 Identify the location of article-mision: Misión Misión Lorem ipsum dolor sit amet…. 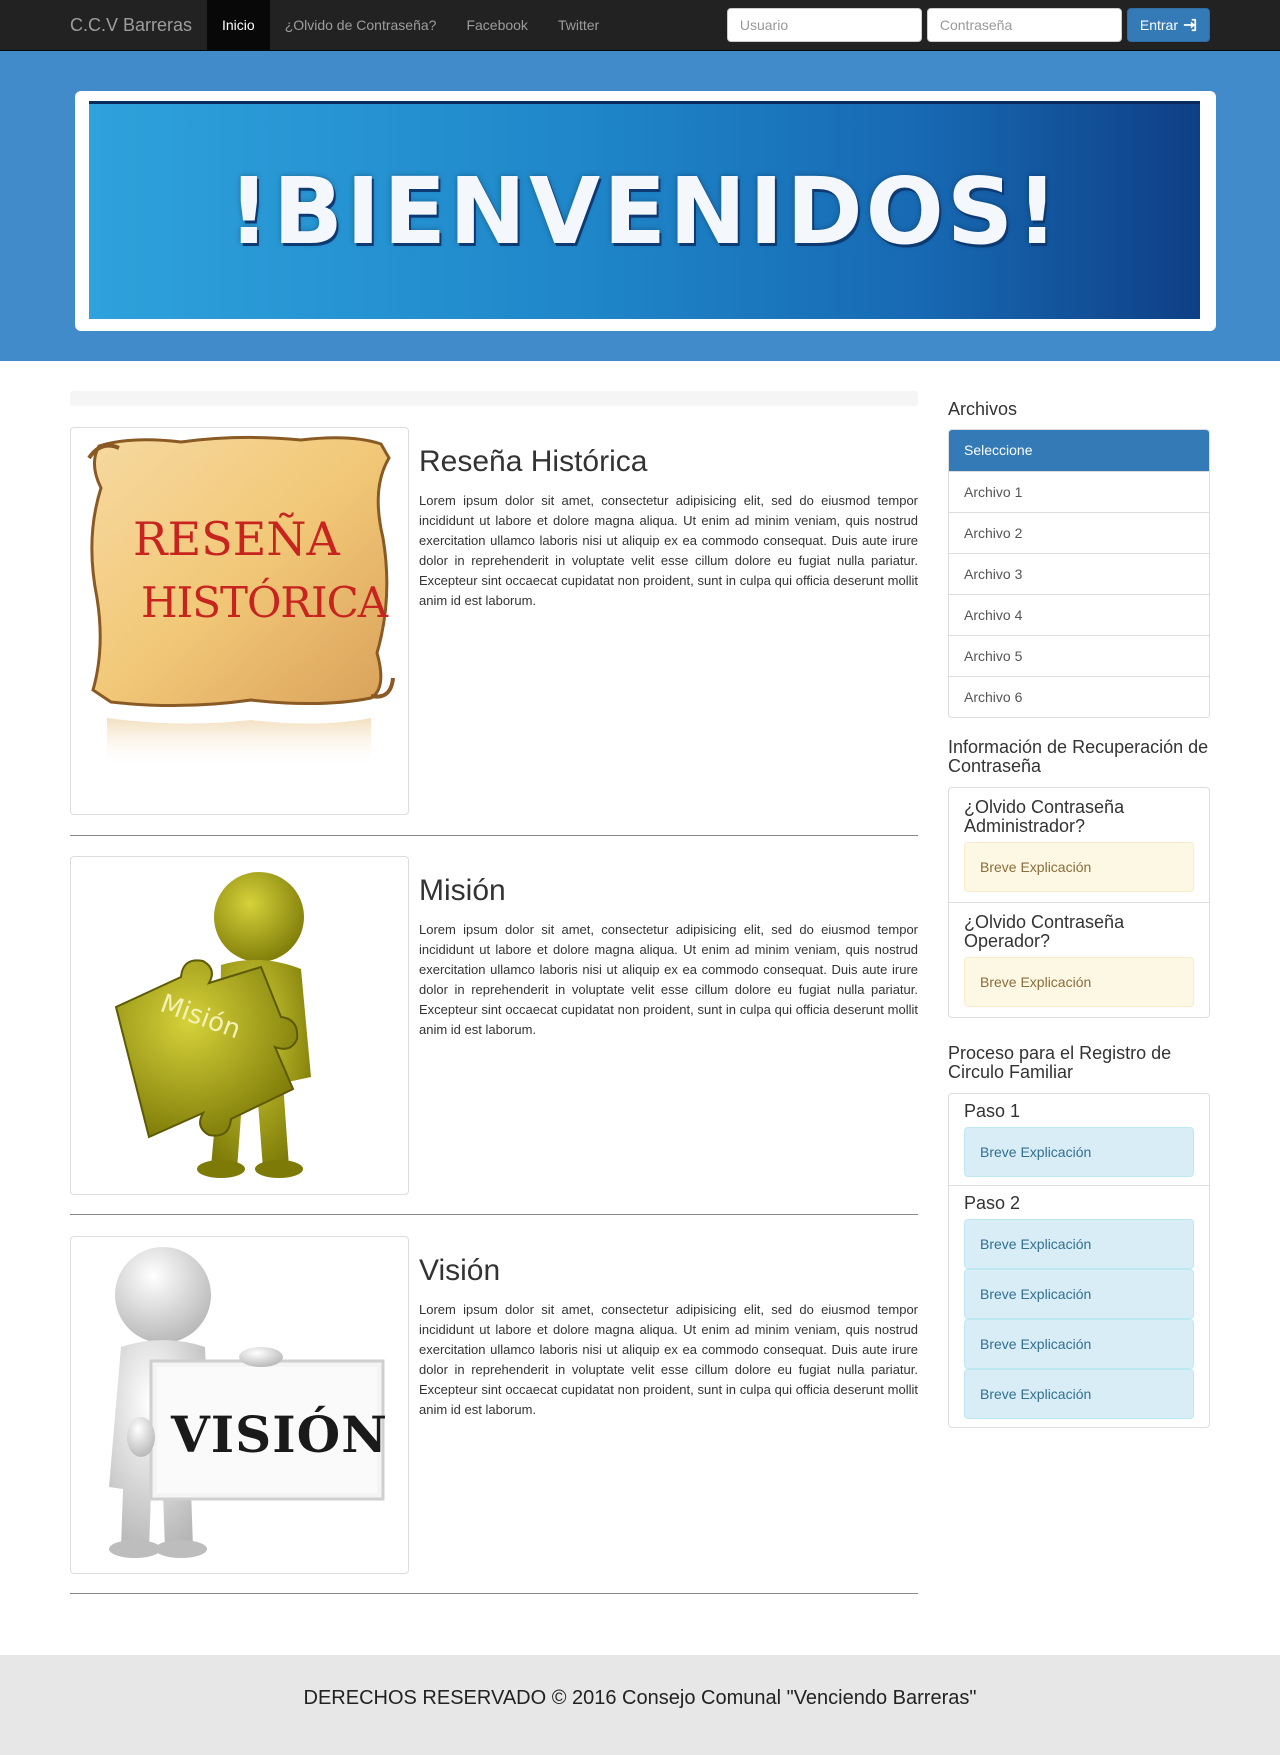
(494, 1025).